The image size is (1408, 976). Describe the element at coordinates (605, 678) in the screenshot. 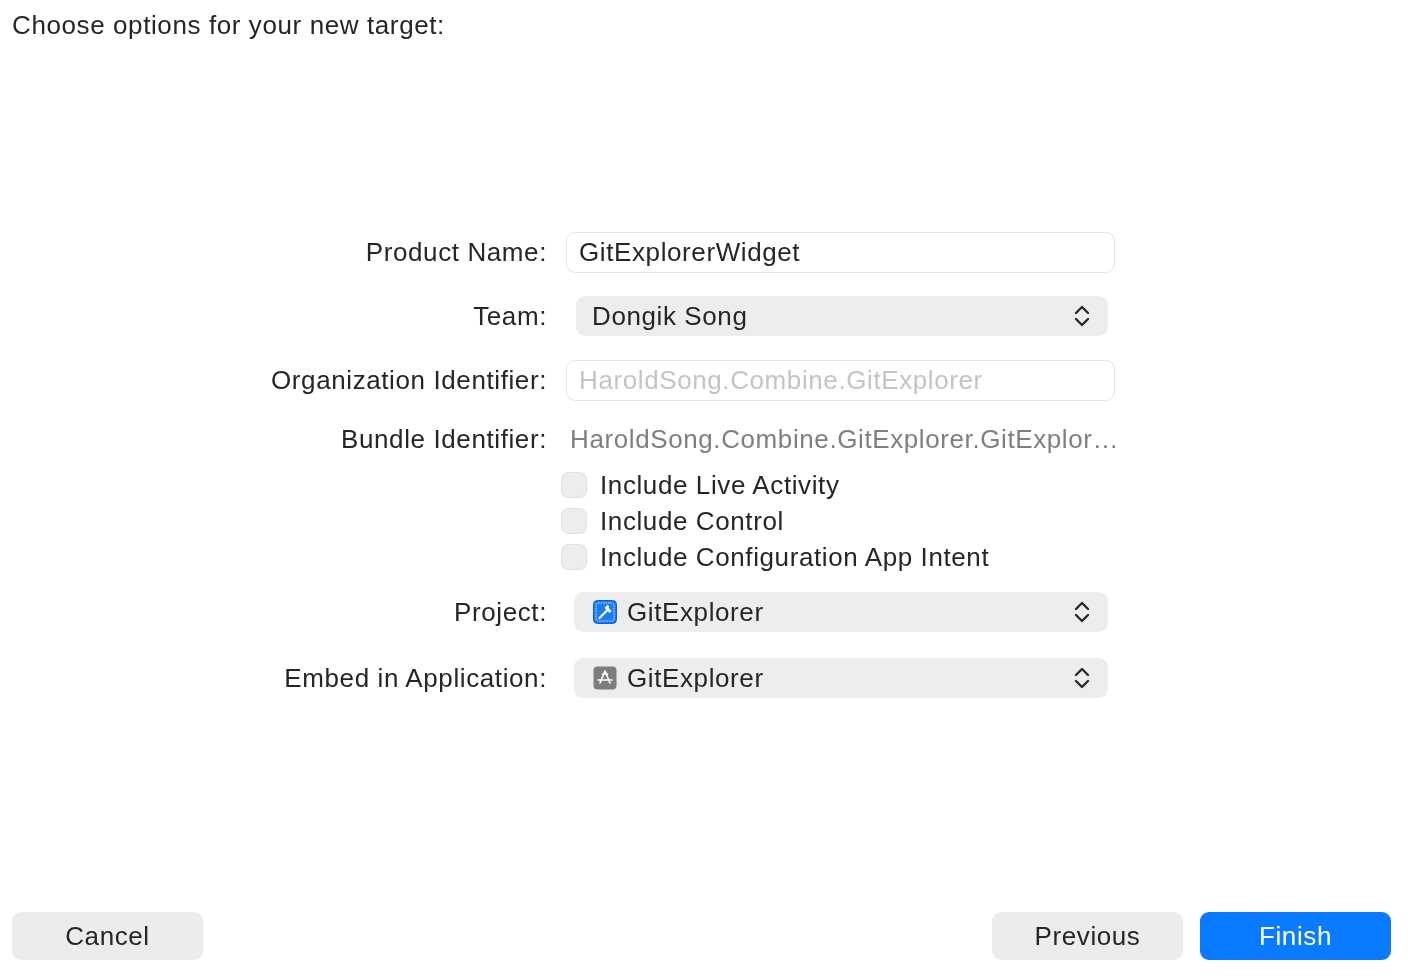

I see `application-icon` at that location.